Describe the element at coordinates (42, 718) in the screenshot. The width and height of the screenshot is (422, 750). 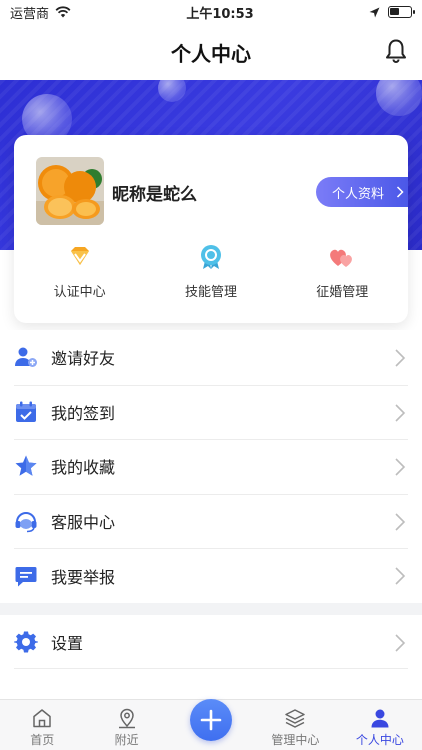
I see `home-icon` at that location.